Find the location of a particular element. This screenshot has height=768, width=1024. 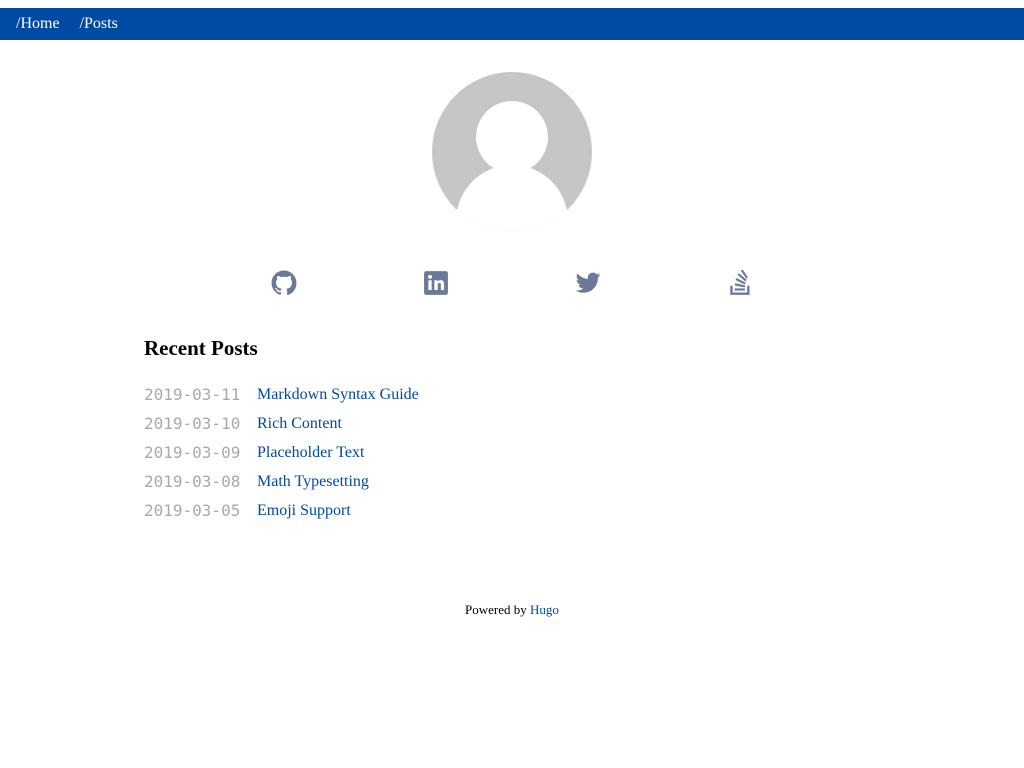

nav-home-link: /Home is located at coordinates (38, 24).